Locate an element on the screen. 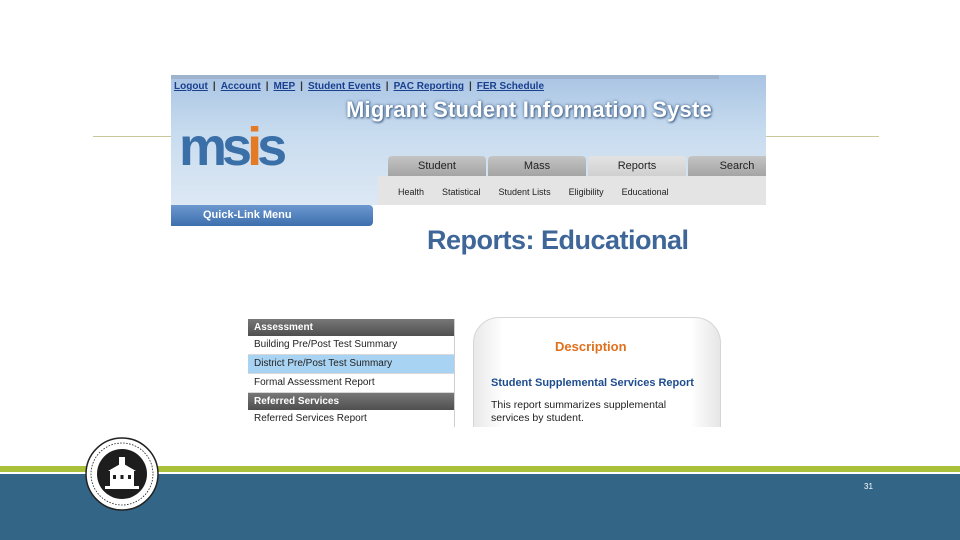 The image size is (960, 540). subtab-eligibility: Eligibility is located at coordinates (586, 192).